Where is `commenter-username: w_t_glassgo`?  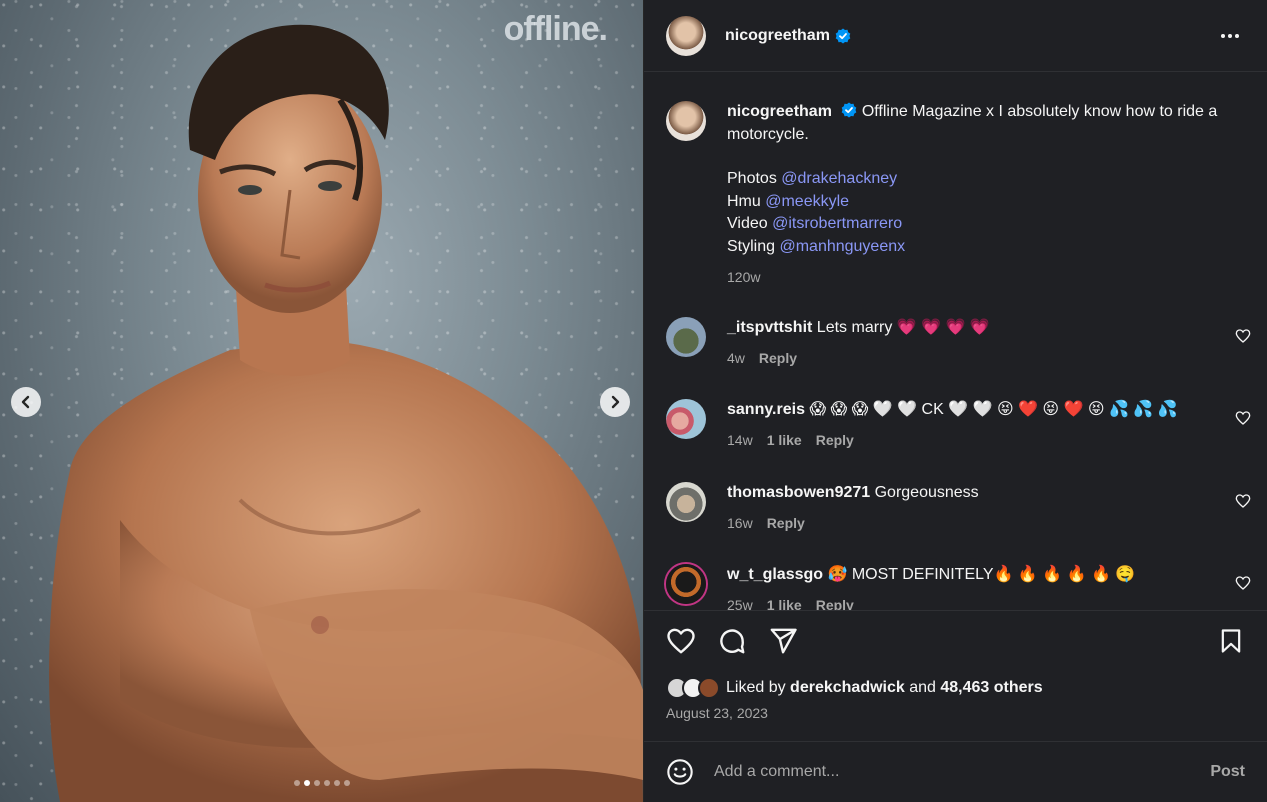 commenter-username: w_t_glassgo is located at coordinates (775, 574).